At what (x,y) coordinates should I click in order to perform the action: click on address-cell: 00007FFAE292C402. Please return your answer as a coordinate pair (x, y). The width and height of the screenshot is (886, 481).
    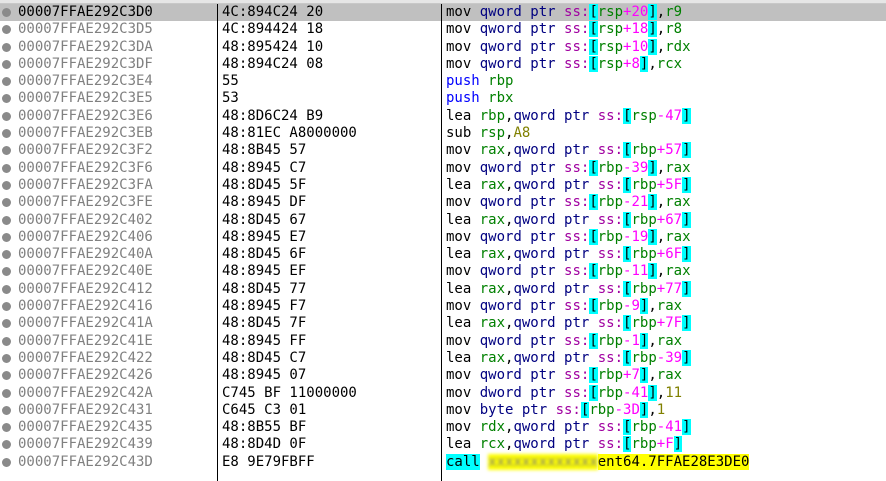
    Looking at the image, I should click on (85, 219).